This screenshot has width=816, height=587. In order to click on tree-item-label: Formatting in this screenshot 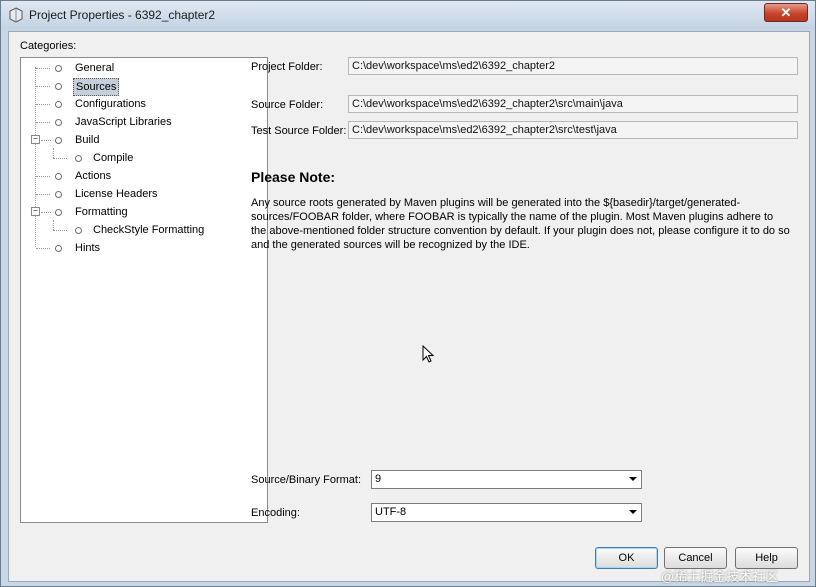, I will do `click(101, 212)`.